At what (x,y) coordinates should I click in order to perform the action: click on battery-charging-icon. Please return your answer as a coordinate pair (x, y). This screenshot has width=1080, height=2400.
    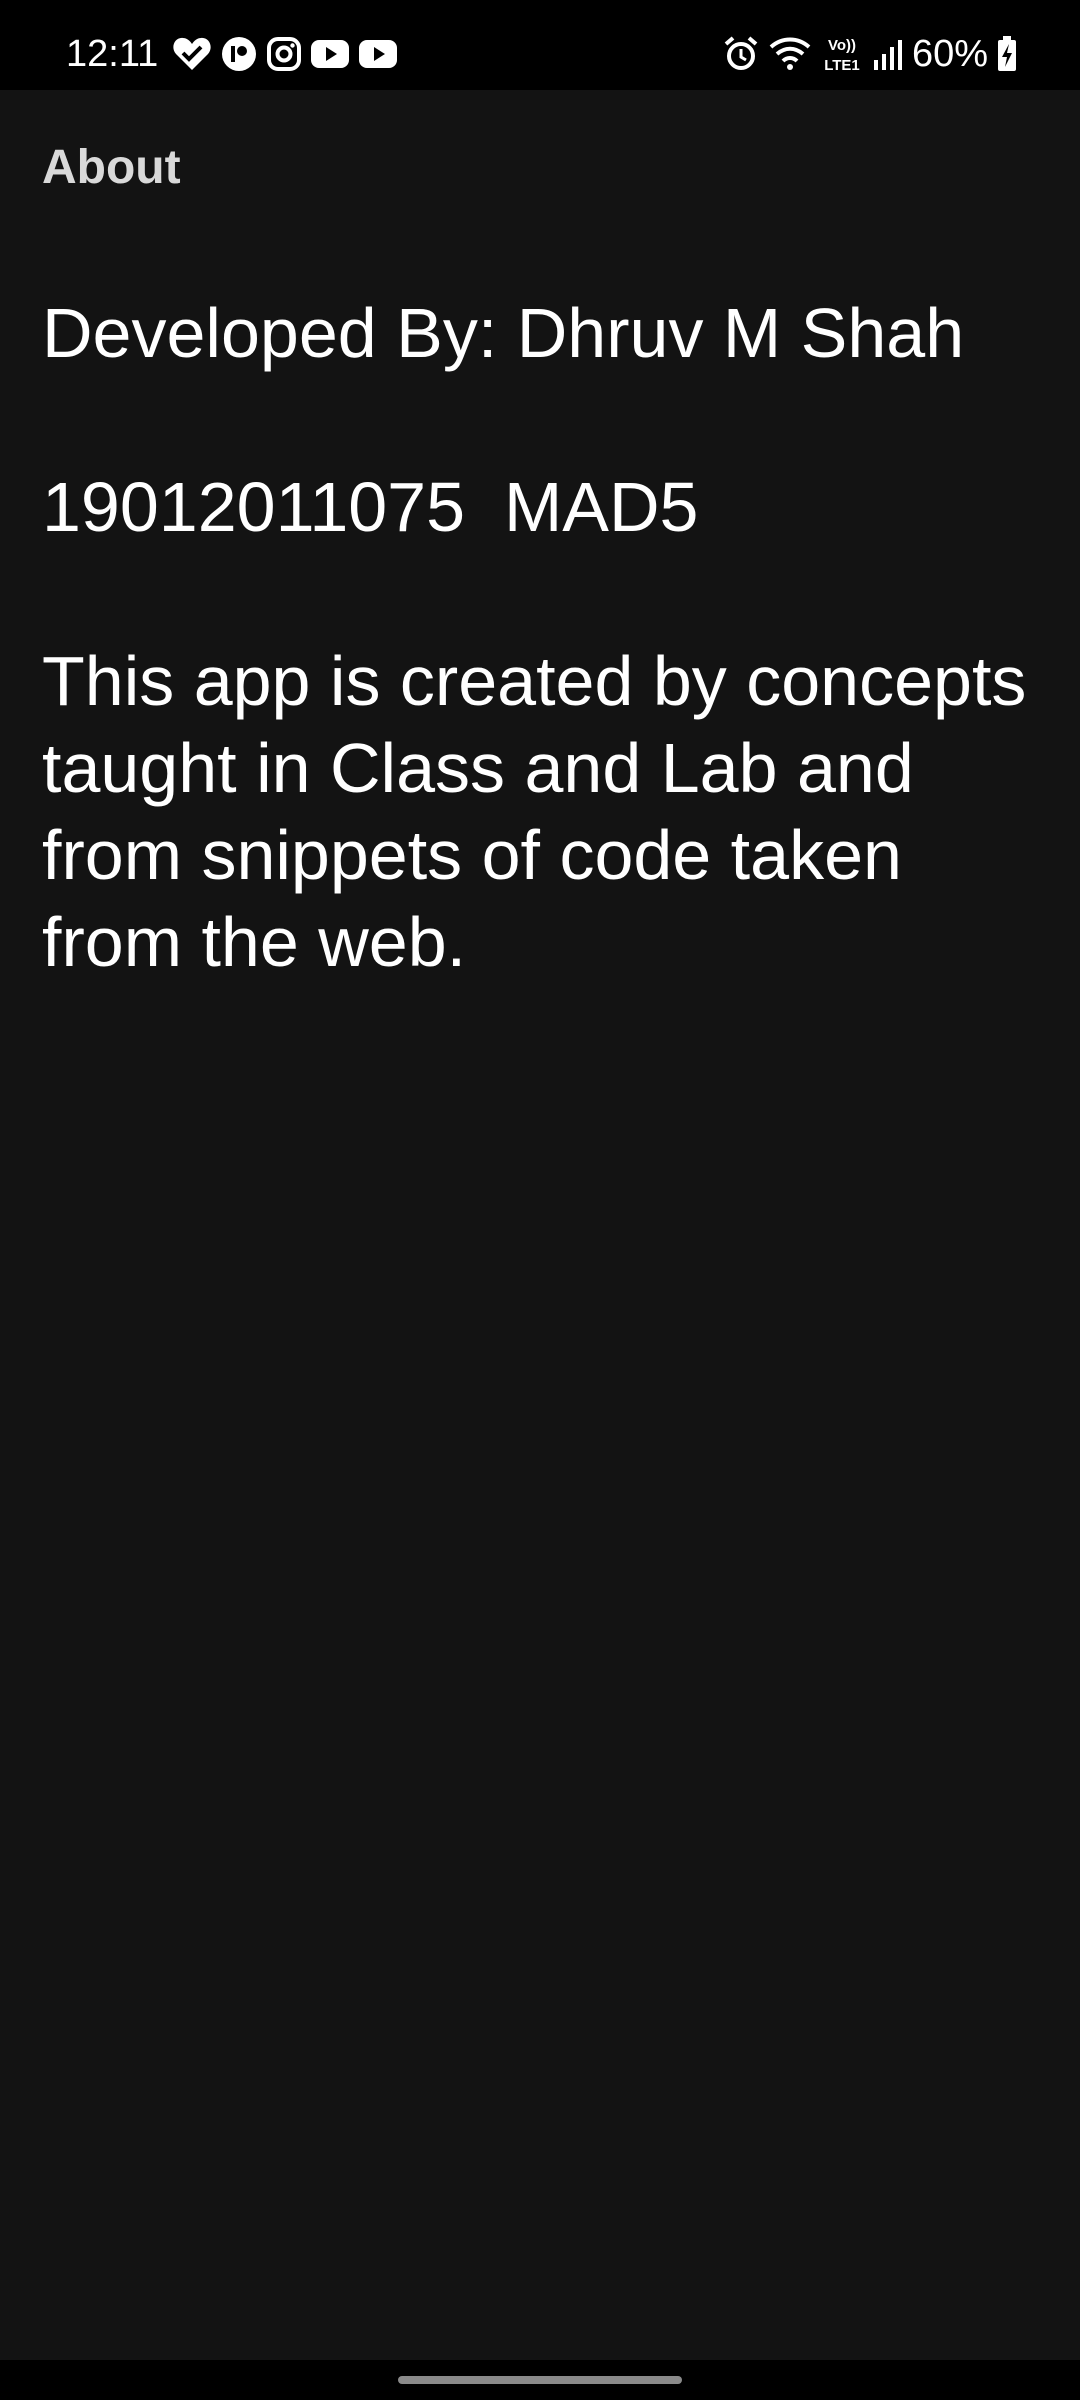
    Looking at the image, I should click on (1007, 54).